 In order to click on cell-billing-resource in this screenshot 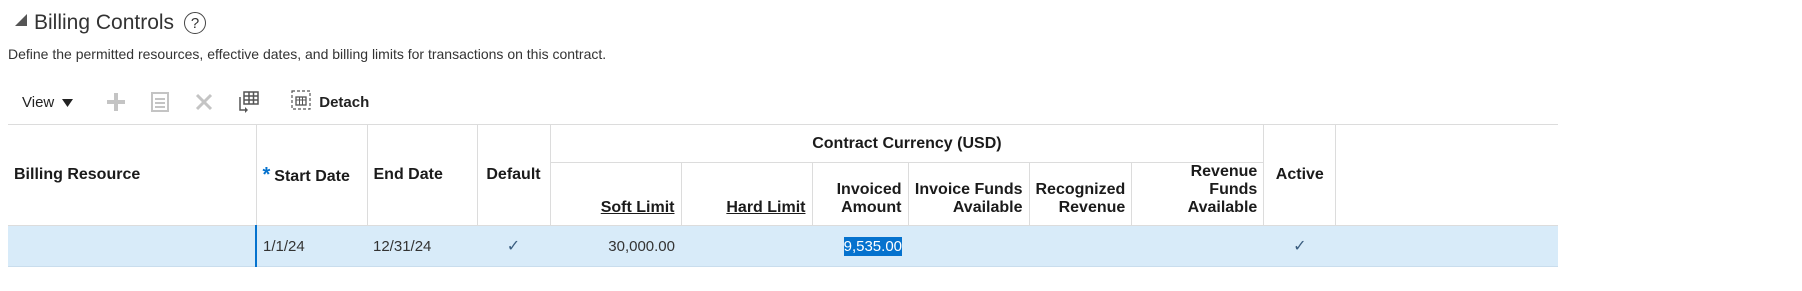, I will do `click(132, 246)`.